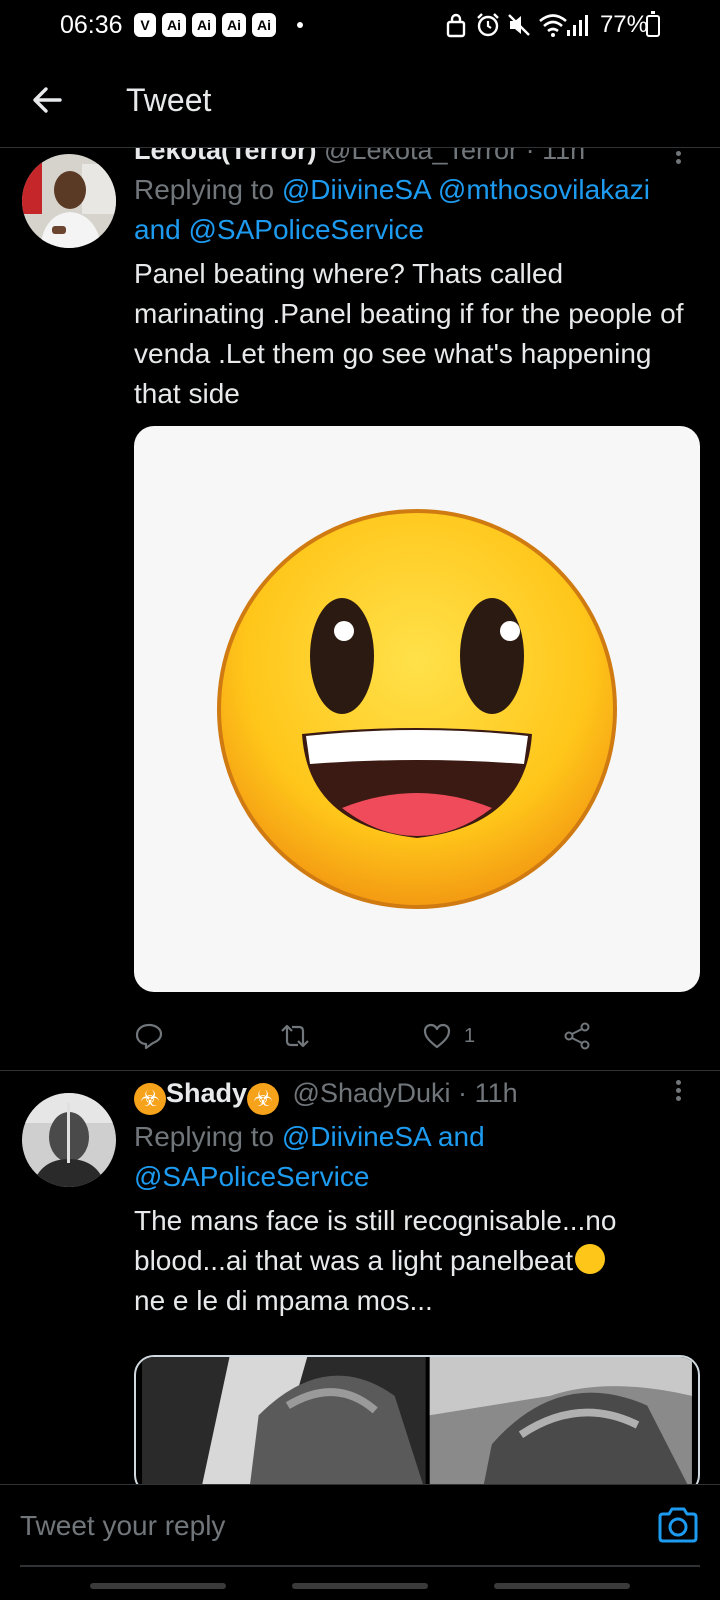 This screenshot has height=1600, width=720. I want to click on wifi-icon, so click(553, 25).